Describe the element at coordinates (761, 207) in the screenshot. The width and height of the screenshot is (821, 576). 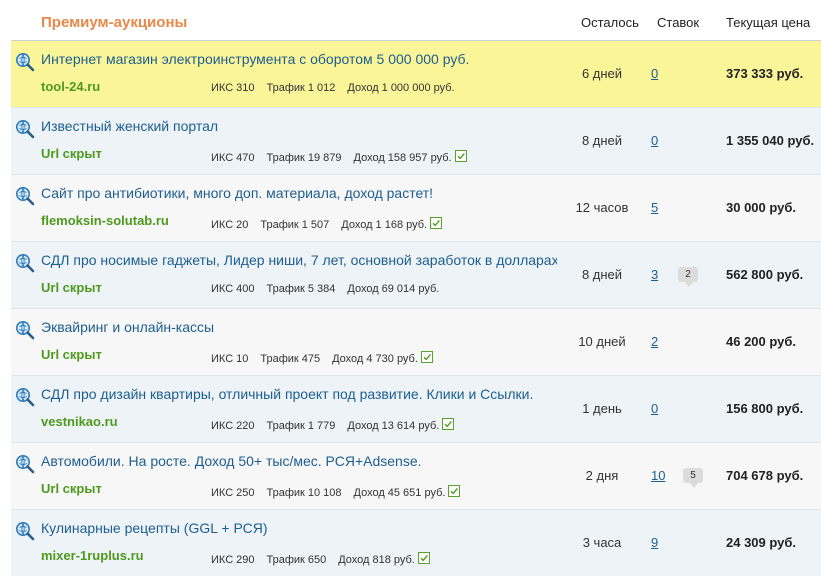
I see `current-price: 30 000 руб.` at that location.